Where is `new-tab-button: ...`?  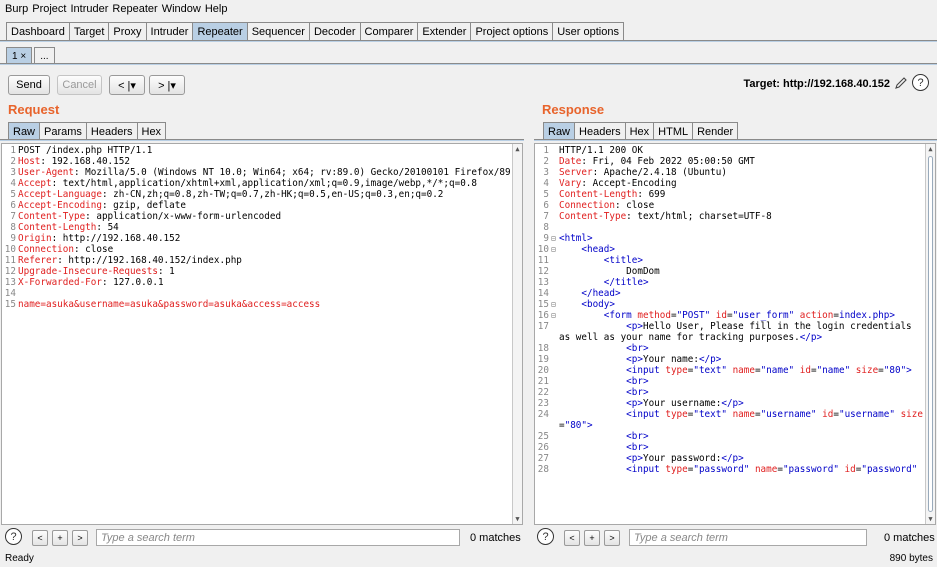
new-tab-button: ... is located at coordinates (44, 55).